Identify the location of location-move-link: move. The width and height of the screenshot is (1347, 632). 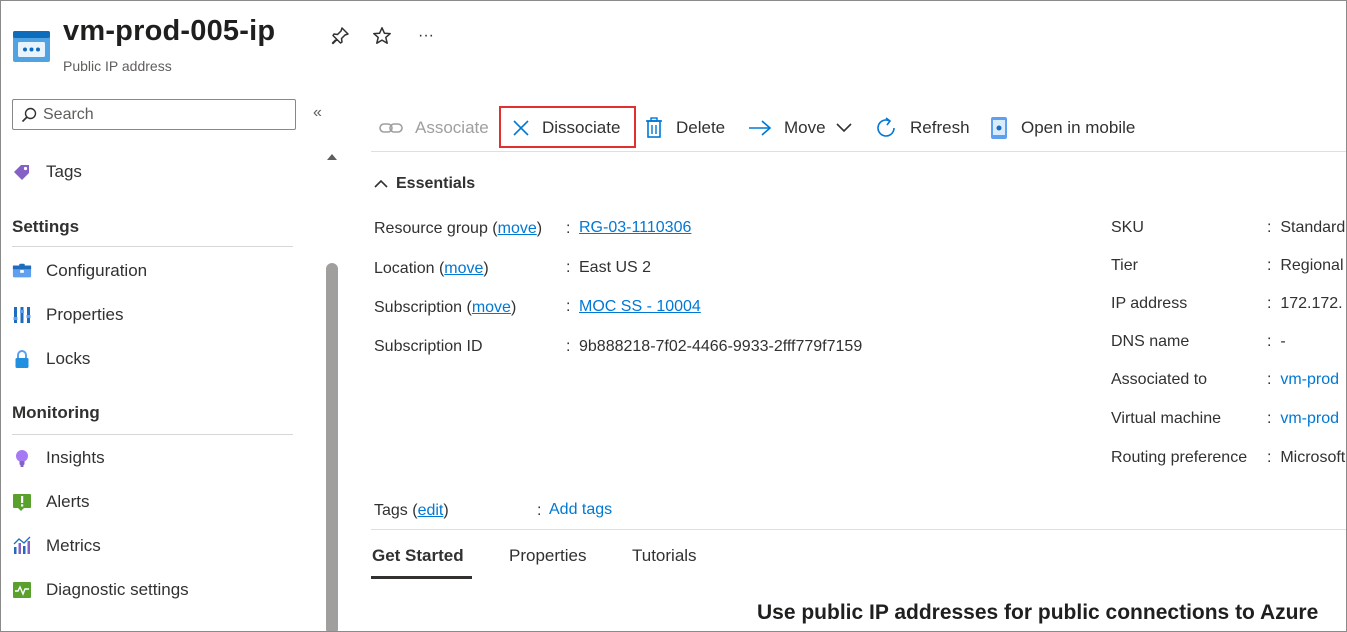
(463, 268).